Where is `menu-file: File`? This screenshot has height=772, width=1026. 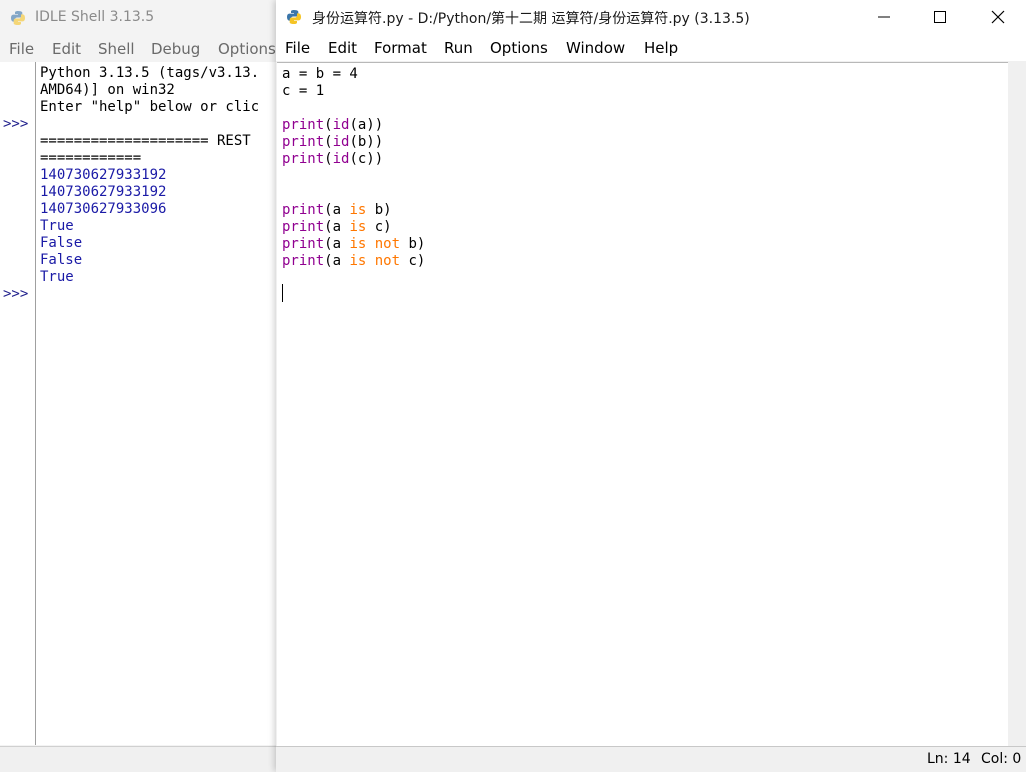
menu-file: File is located at coordinates (297, 48).